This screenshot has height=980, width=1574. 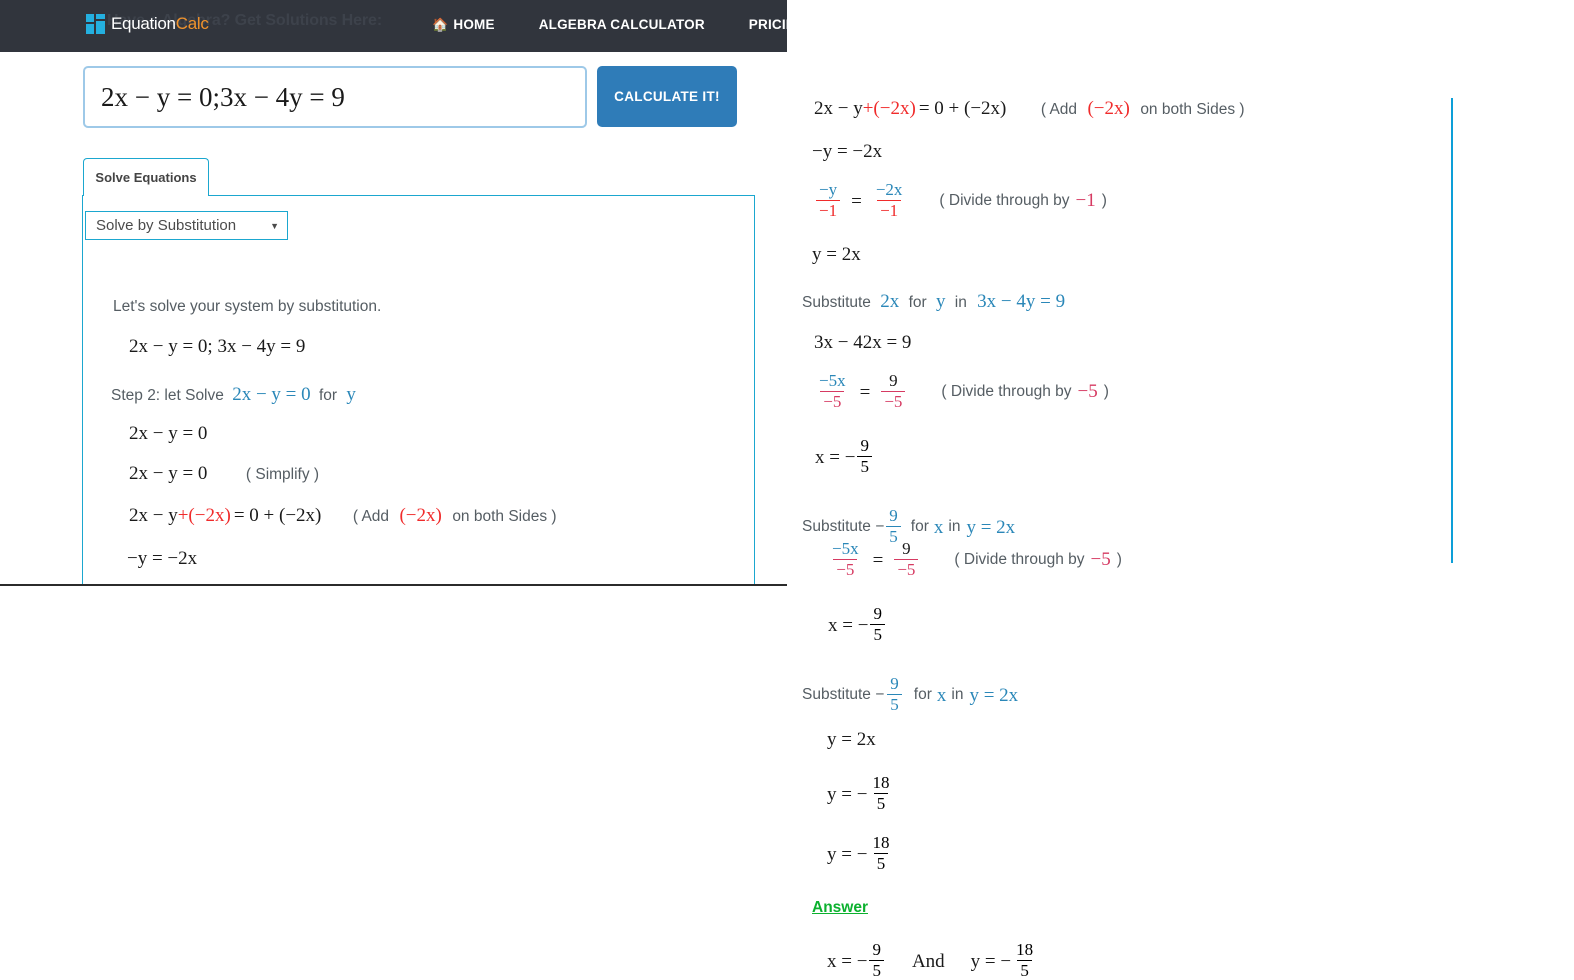 I want to click on line-c-part1: 2x − y, so click(x=153, y=515).